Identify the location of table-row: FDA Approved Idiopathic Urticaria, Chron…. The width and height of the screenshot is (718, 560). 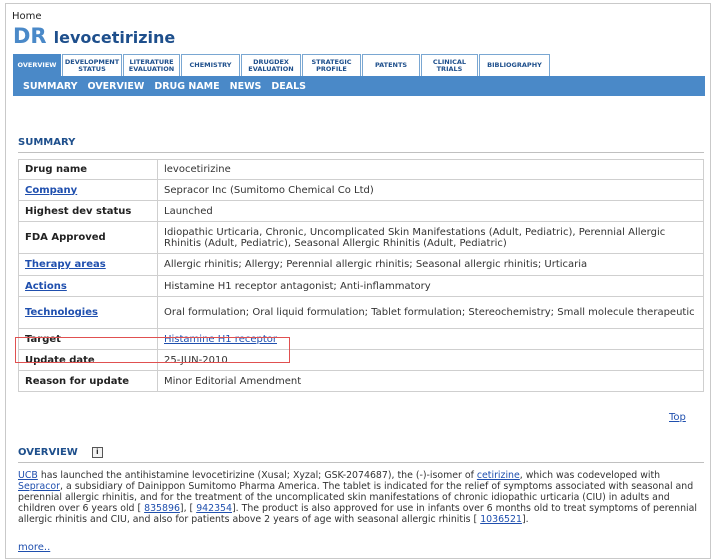
(361, 237).